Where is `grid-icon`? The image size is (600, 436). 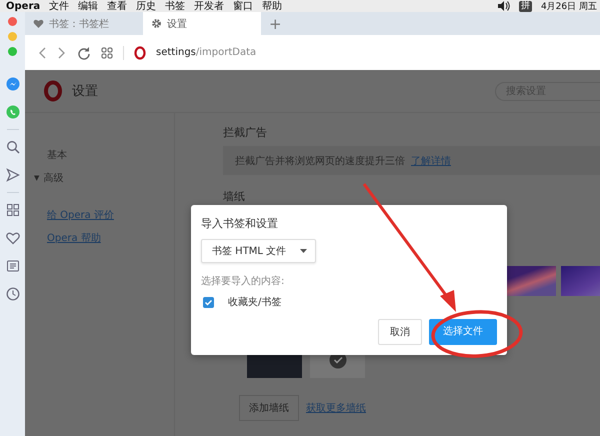 grid-icon is located at coordinates (107, 53).